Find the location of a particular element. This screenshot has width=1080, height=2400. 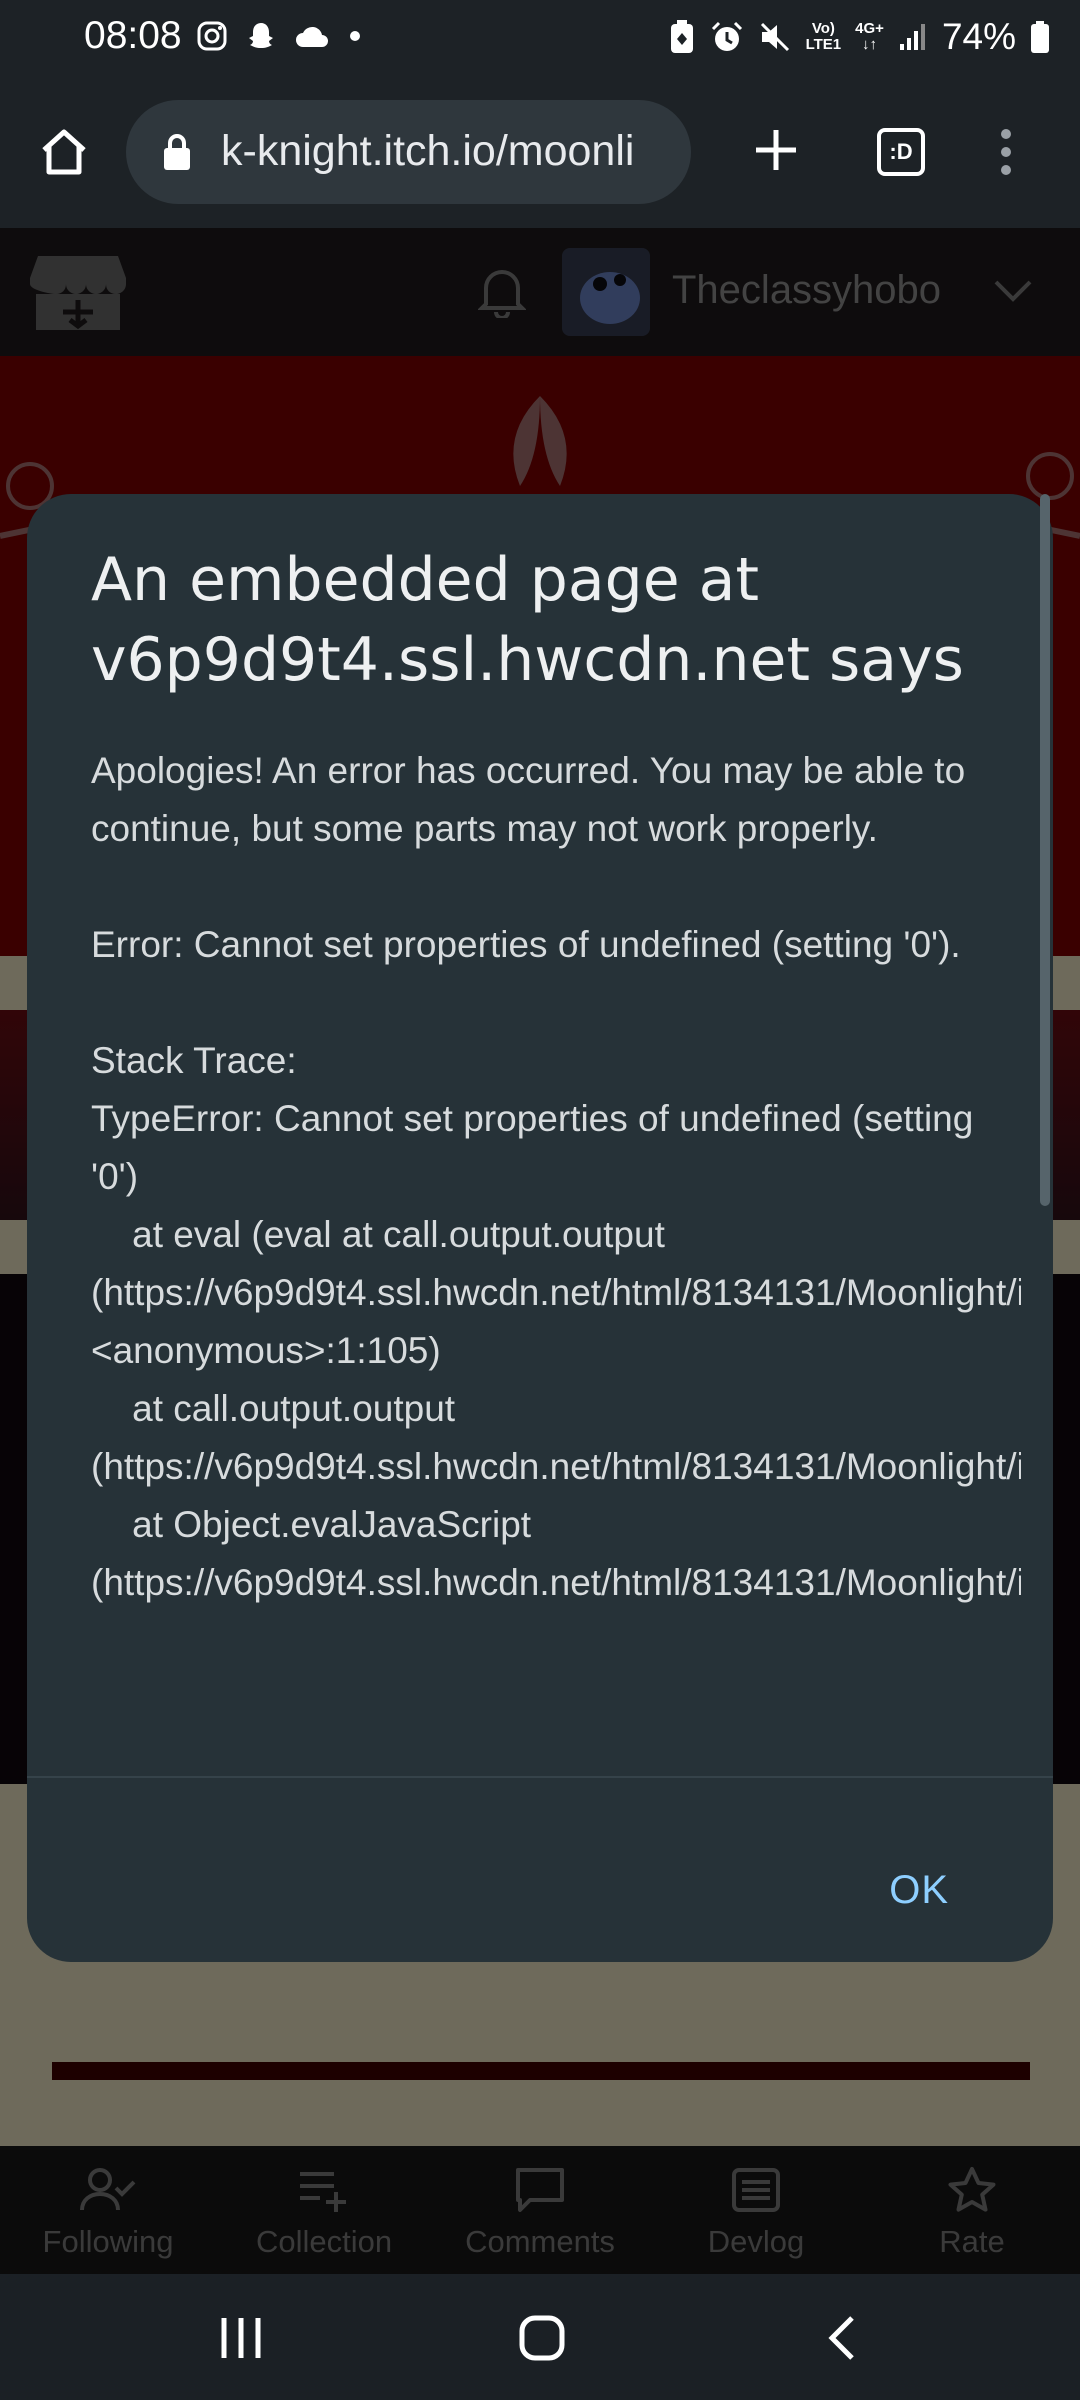

snapchat-icon is located at coordinates (261, 35).